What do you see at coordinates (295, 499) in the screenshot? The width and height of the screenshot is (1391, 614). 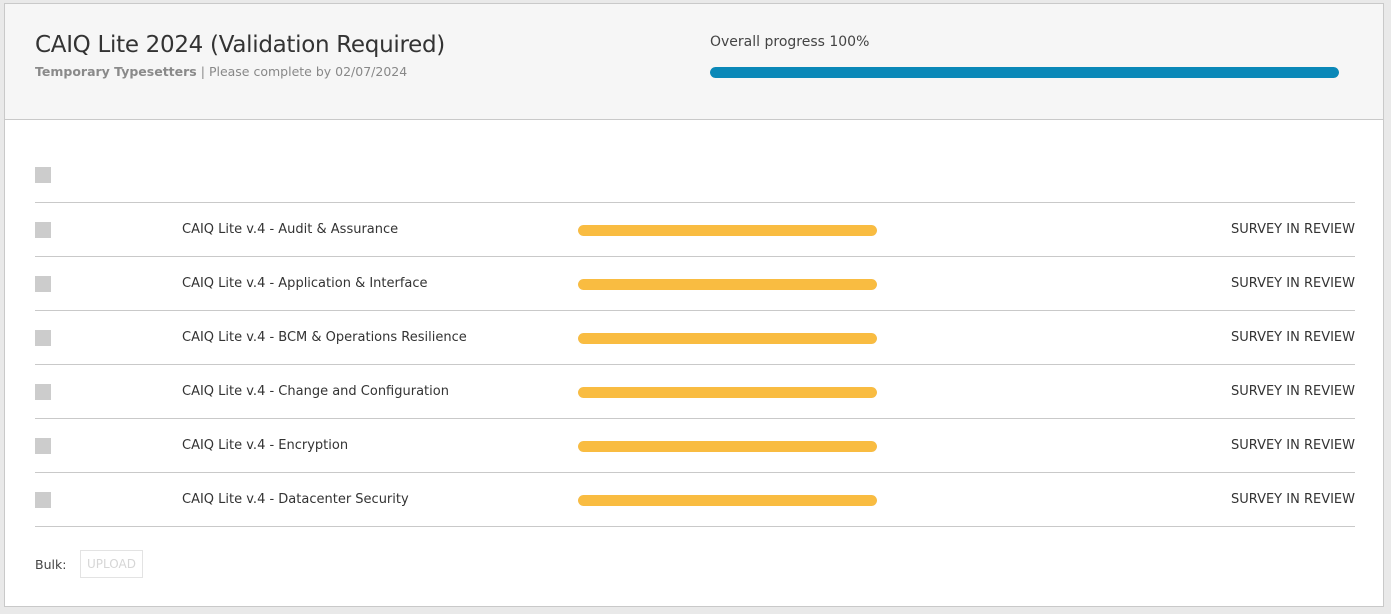 I see `survey-name: CAIQ Lite v.4 - Datacenter Security` at bounding box center [295, 499].